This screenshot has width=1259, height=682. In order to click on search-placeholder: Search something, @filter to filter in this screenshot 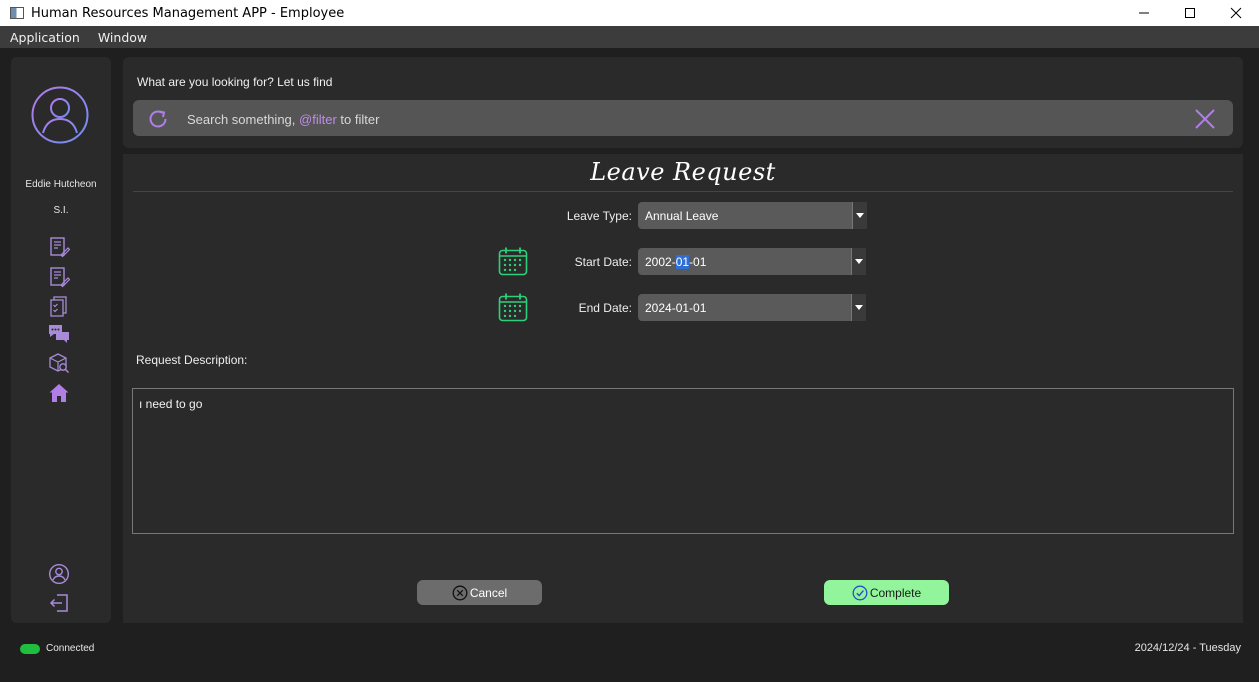, I will do `click(283, 119)`.